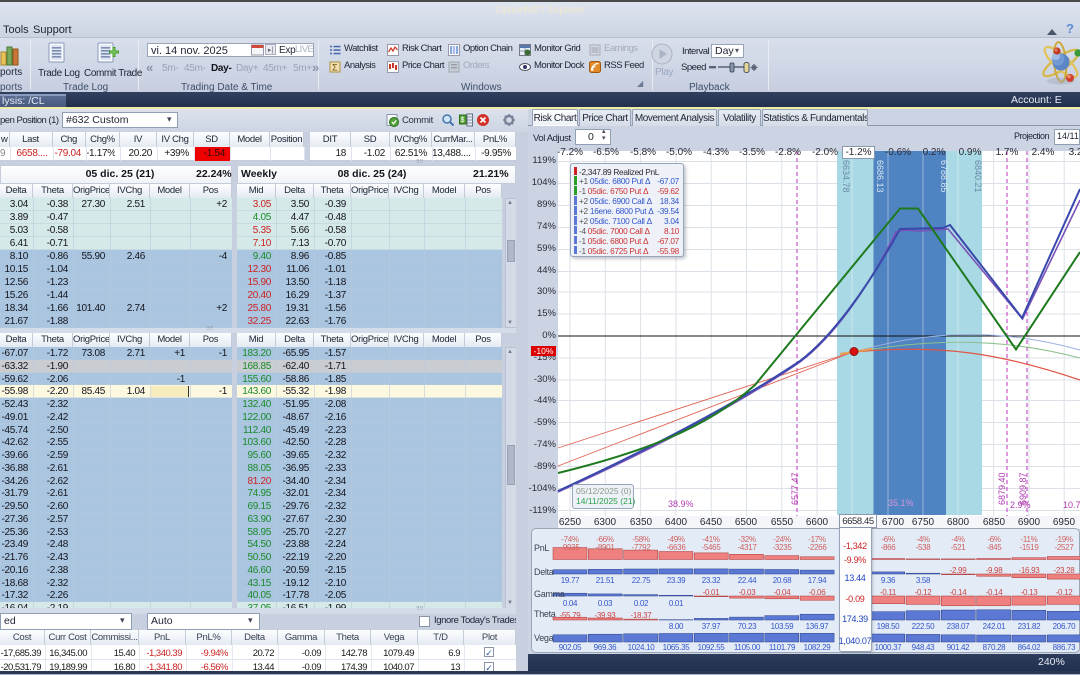 The height and width of the screenshot is (675, 1080). I want to click on svg-text: 6788.85, so click(944, 176).